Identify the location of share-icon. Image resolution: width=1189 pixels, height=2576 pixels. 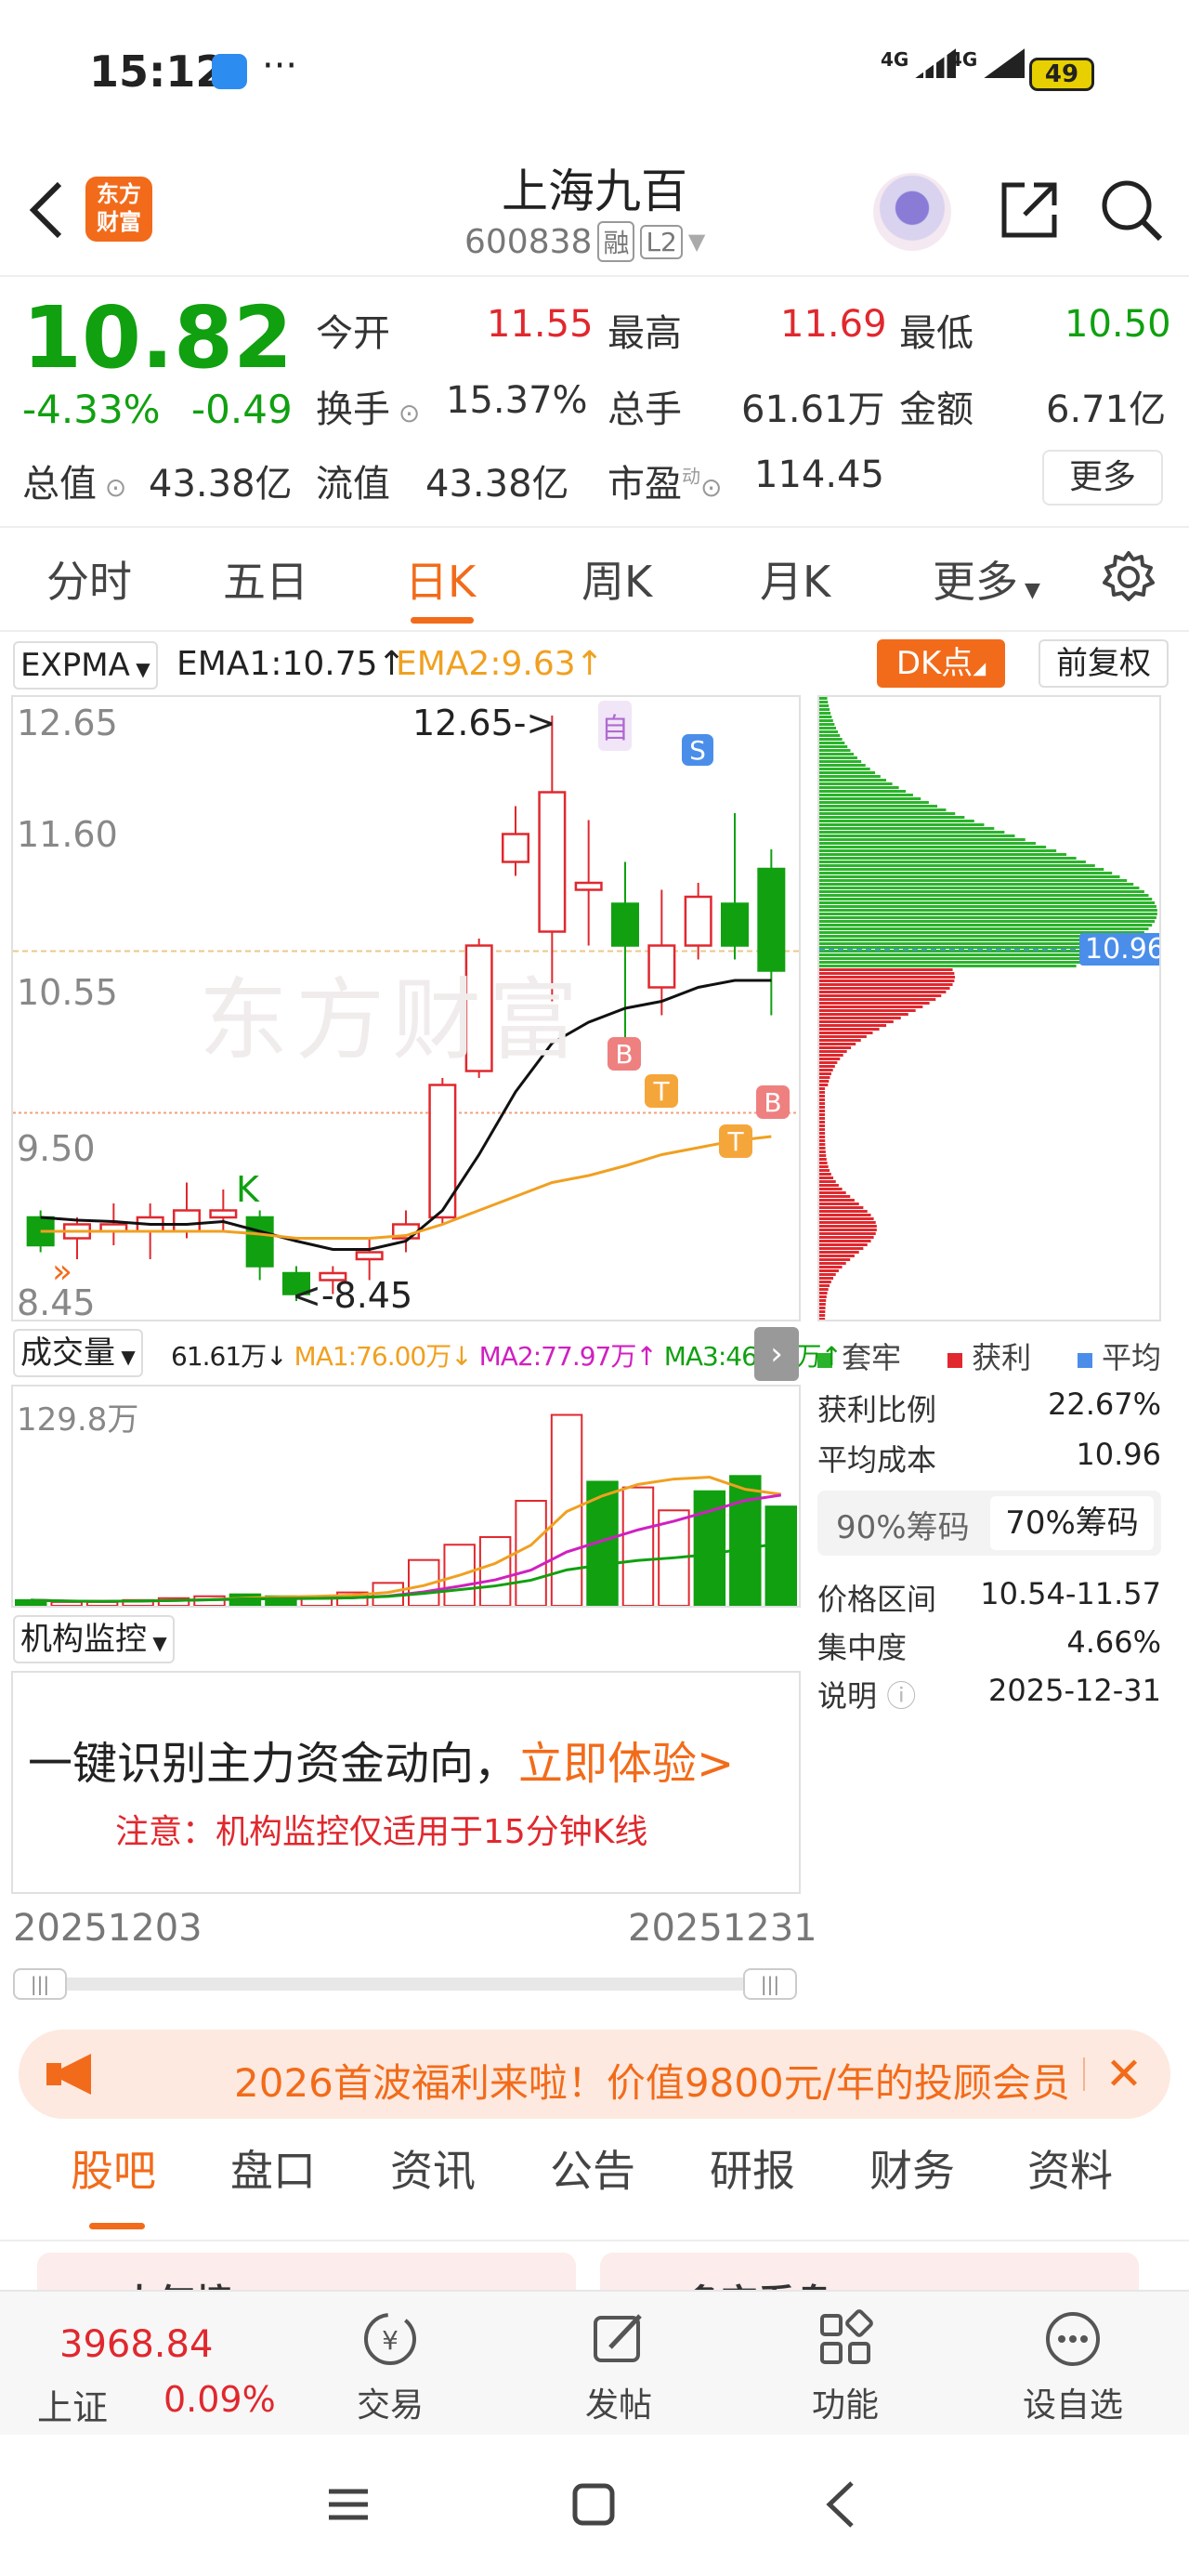
(1029, 210).